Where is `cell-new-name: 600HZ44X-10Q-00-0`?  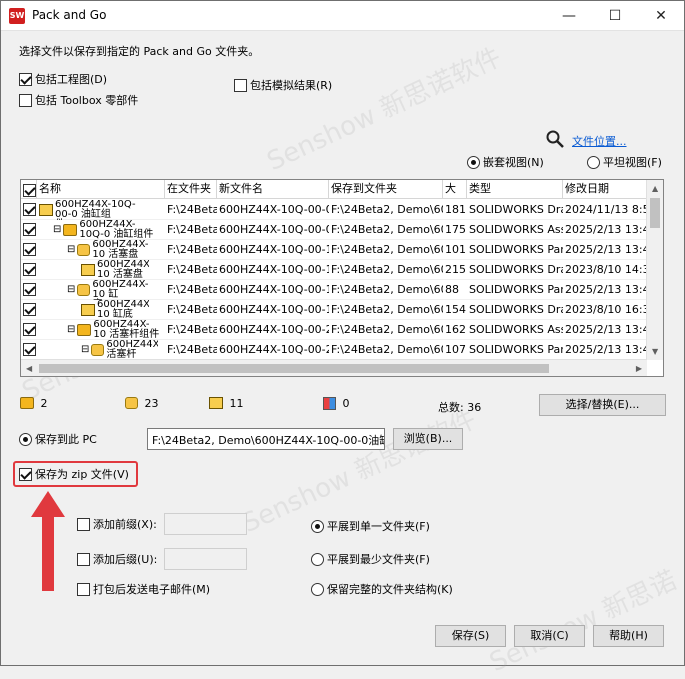 cell-new-name: 600HZ44X-10Q-00-0 is located at coordinates (274, 229).